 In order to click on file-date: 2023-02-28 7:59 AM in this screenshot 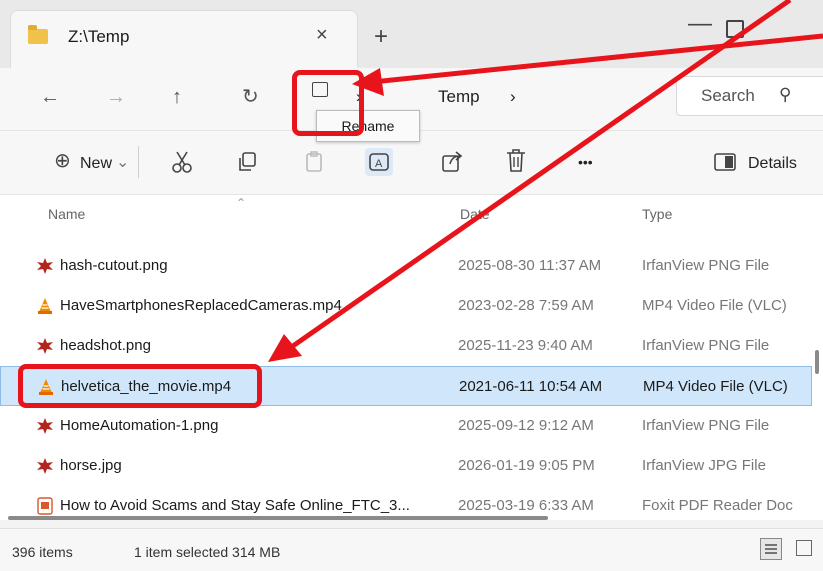, I will do `click(526, 305)`.